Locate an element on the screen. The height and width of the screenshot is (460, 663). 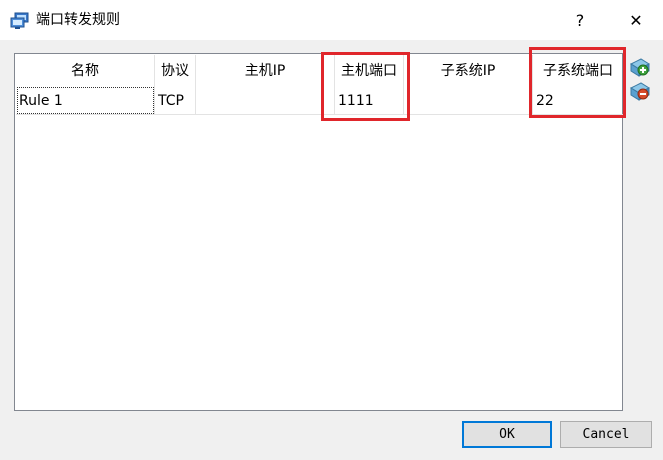
guest-ip-cell is located at coordinates (468, 101).